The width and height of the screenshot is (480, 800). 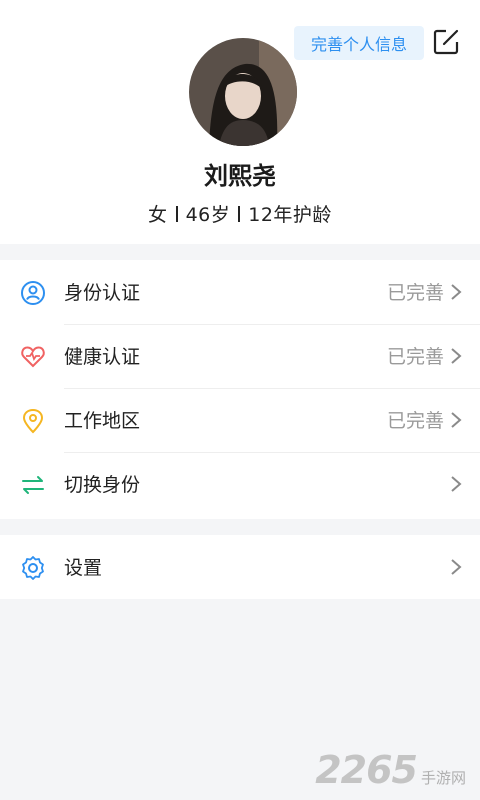 I want to click on edit-icon, so click(x=446, y=42).